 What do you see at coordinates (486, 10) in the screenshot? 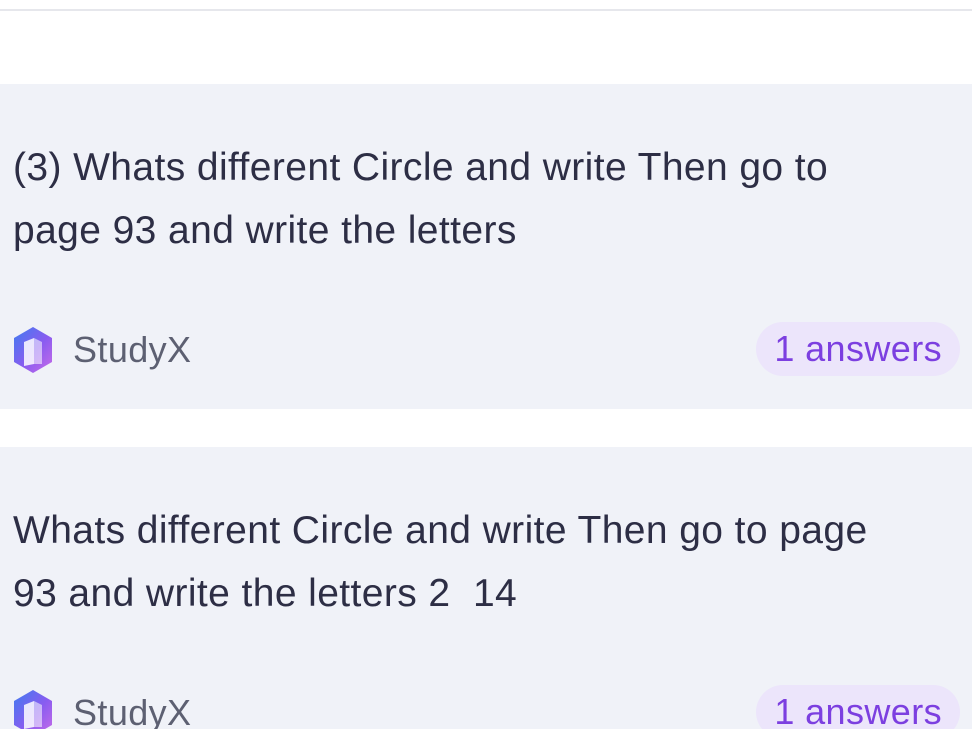
I see `divider` at bounding box center [486, 10].